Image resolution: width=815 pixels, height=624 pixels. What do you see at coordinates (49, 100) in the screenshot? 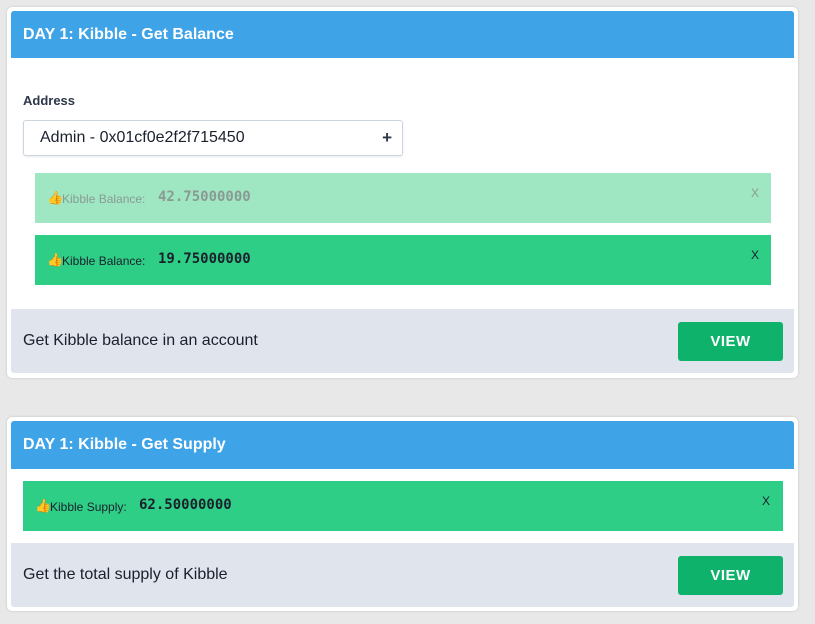
I see `address-label: Address` at bounding box center [49, 100].